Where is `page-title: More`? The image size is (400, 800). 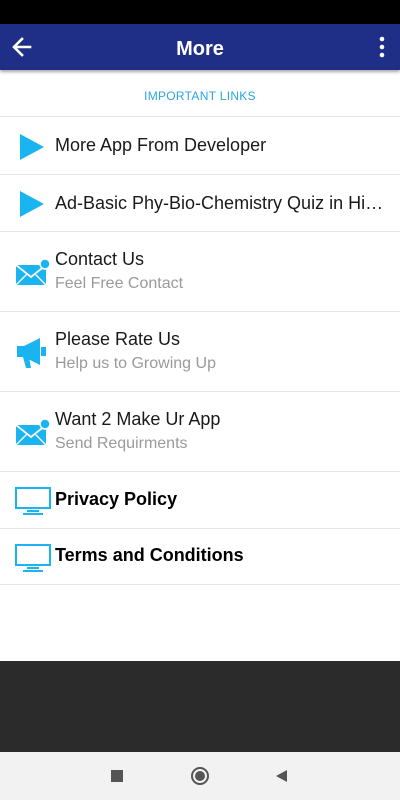
page-title: More is located at coordinates (200, 49).